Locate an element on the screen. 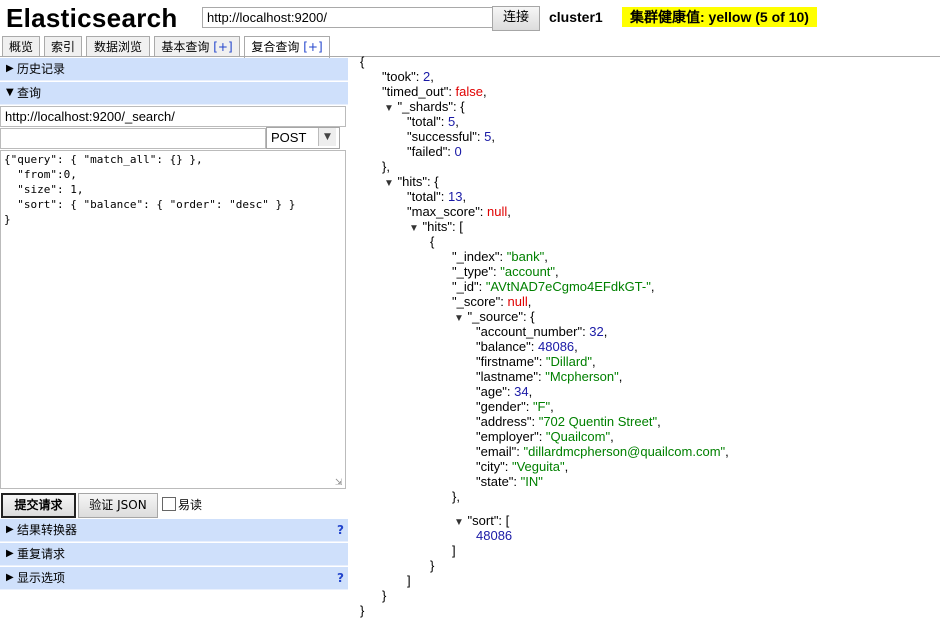 The height and width of the screenshot is (630, 940). json-line: { is located at coordinates (362, 61).